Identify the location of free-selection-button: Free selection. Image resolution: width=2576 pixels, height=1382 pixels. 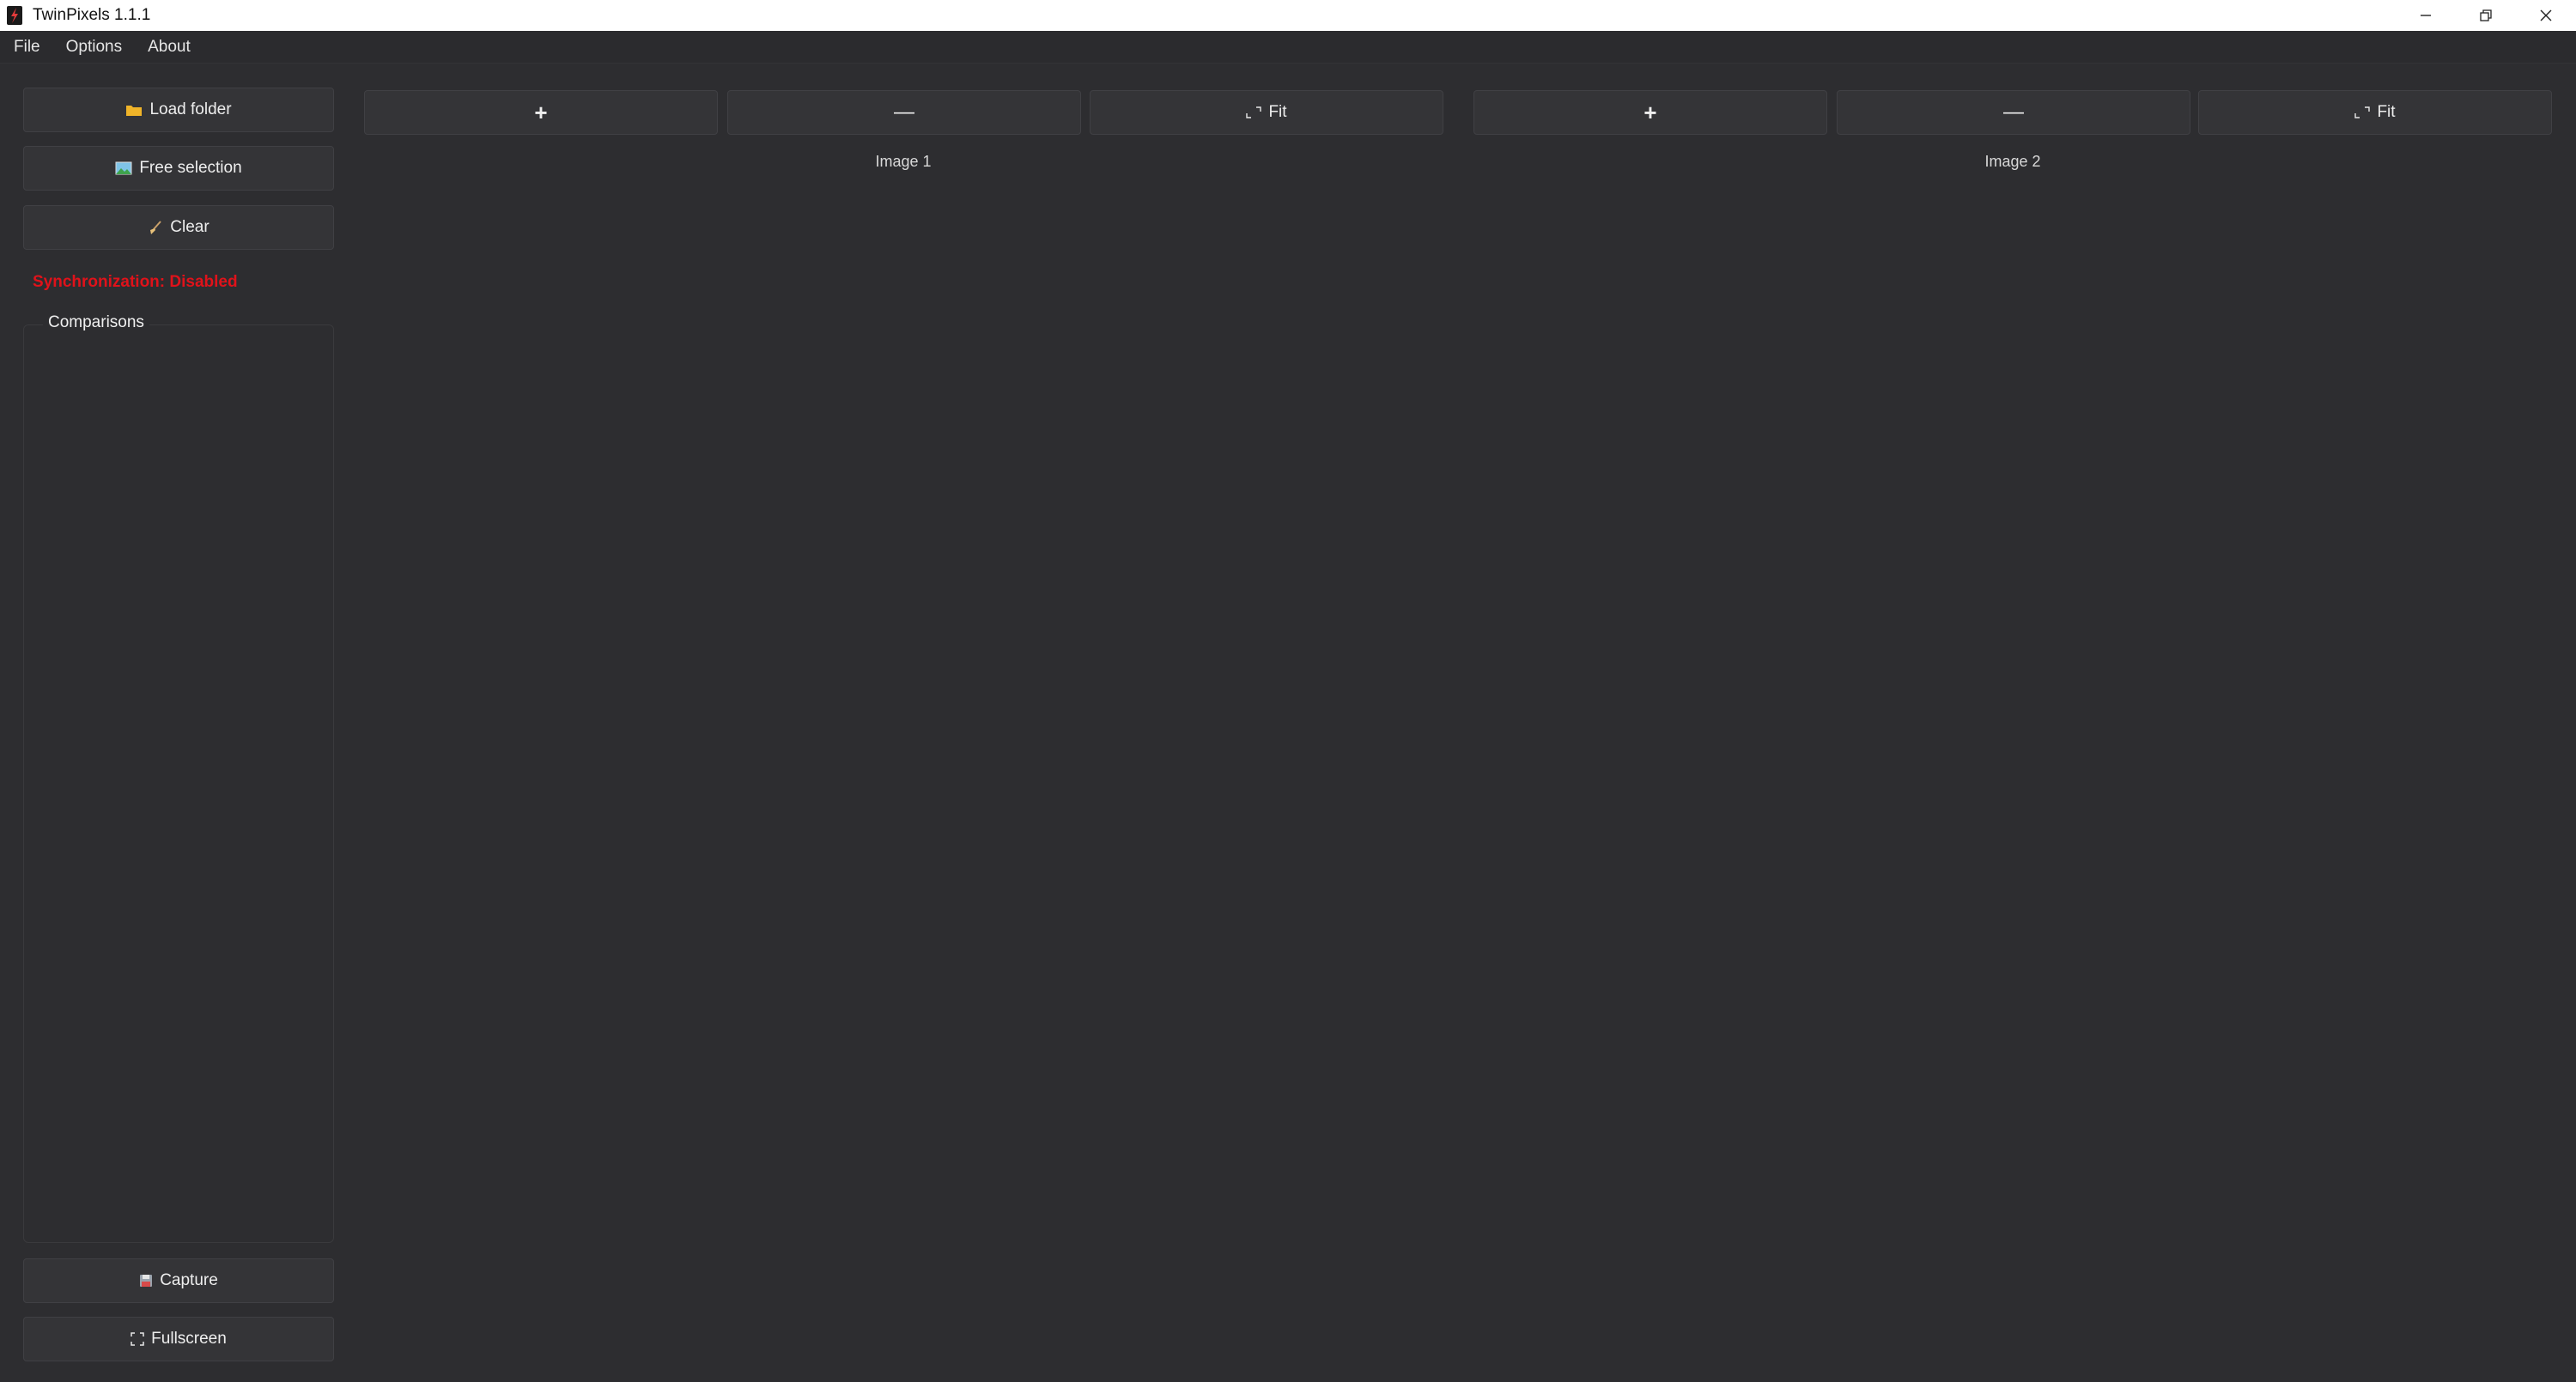
(178, 168).